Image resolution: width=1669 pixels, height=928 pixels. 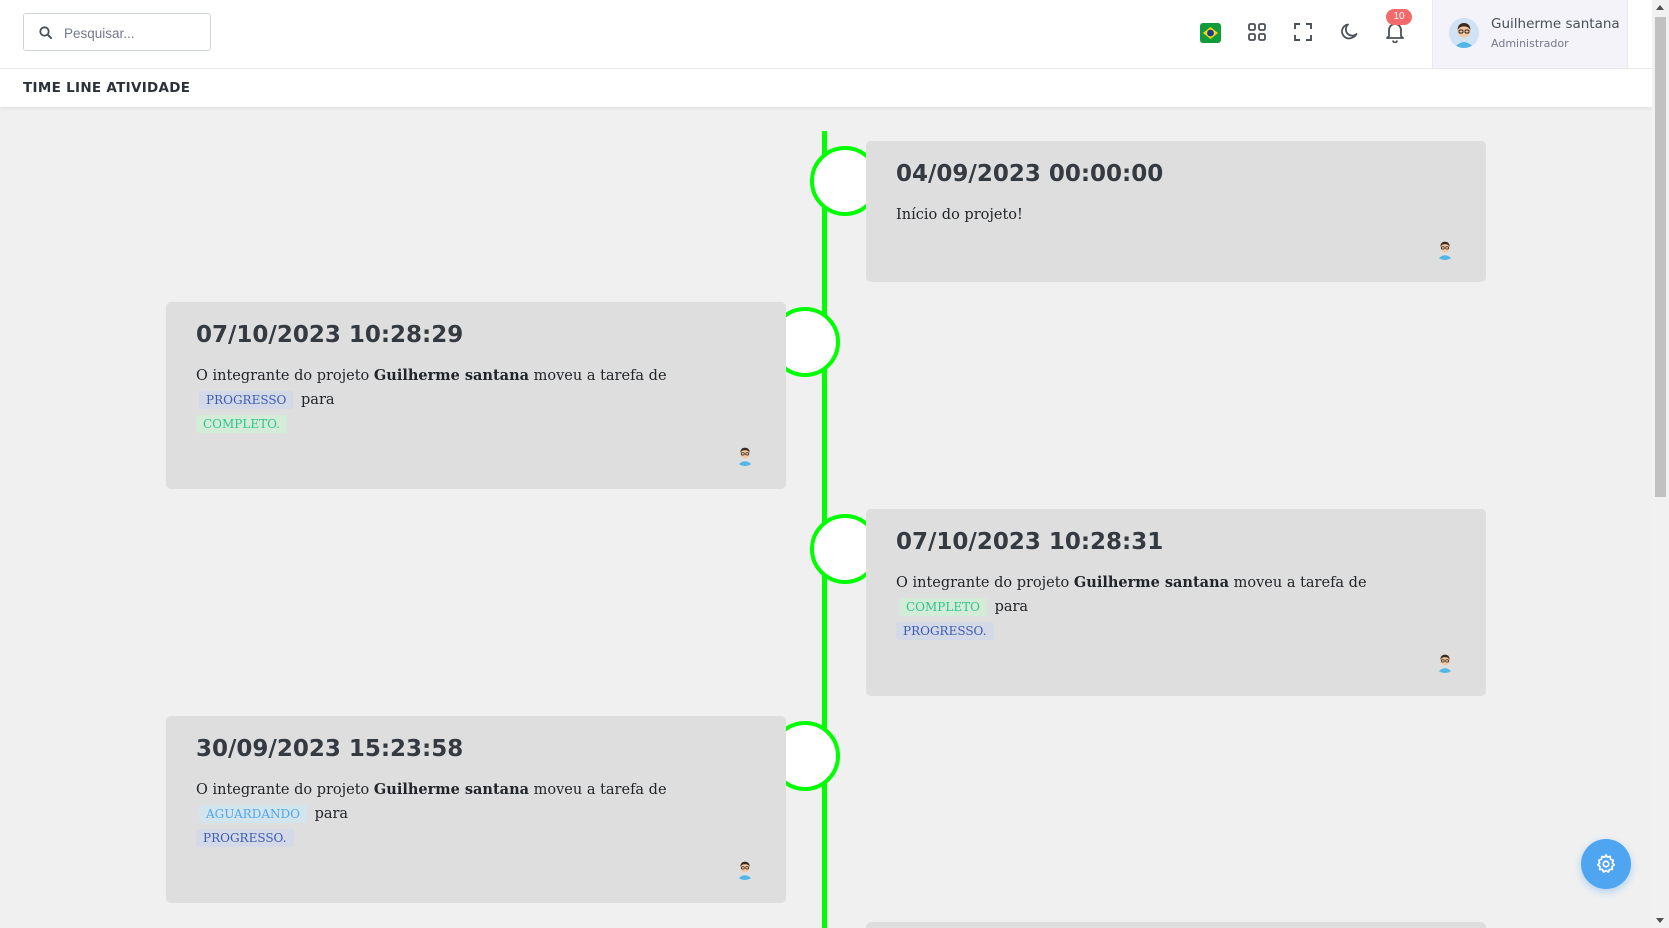 I want to click on gear-icon, so click(x=1606, y=863).